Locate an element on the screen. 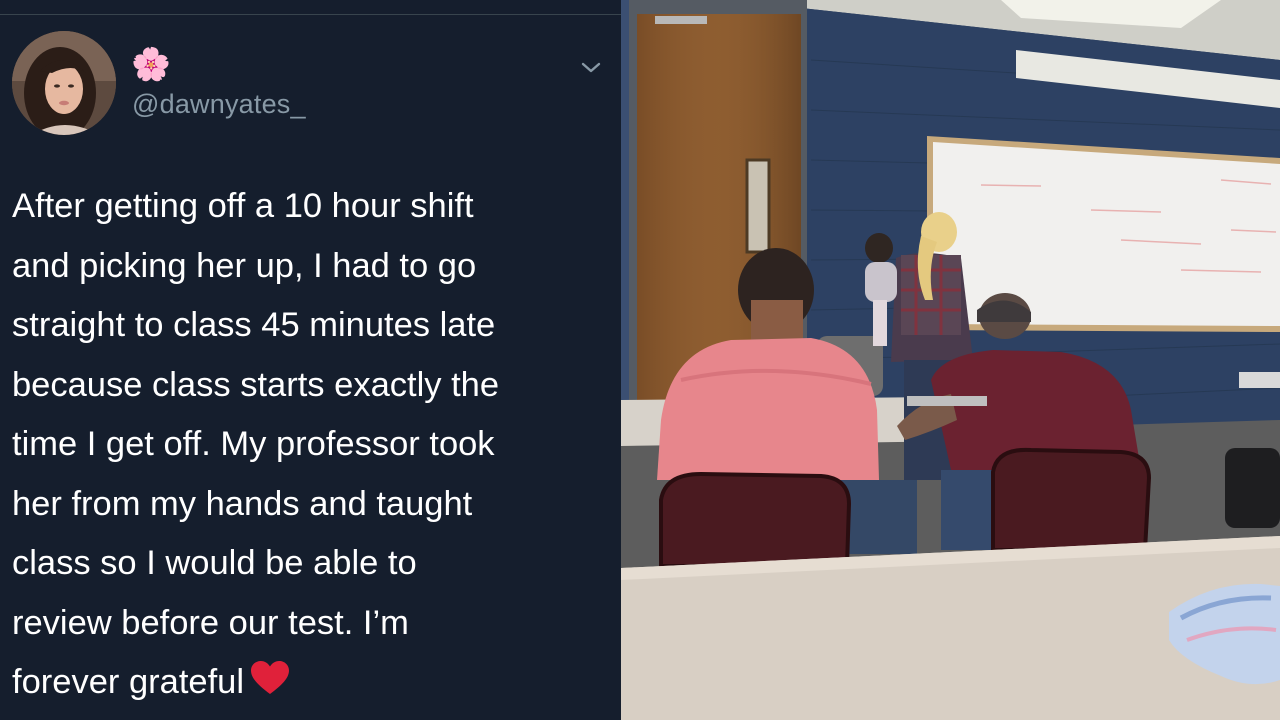 Image resolution: width=1280 pixels, height=720 pixels. tweet-line: time I get off. My professor took is located at coordinates (253, 444).